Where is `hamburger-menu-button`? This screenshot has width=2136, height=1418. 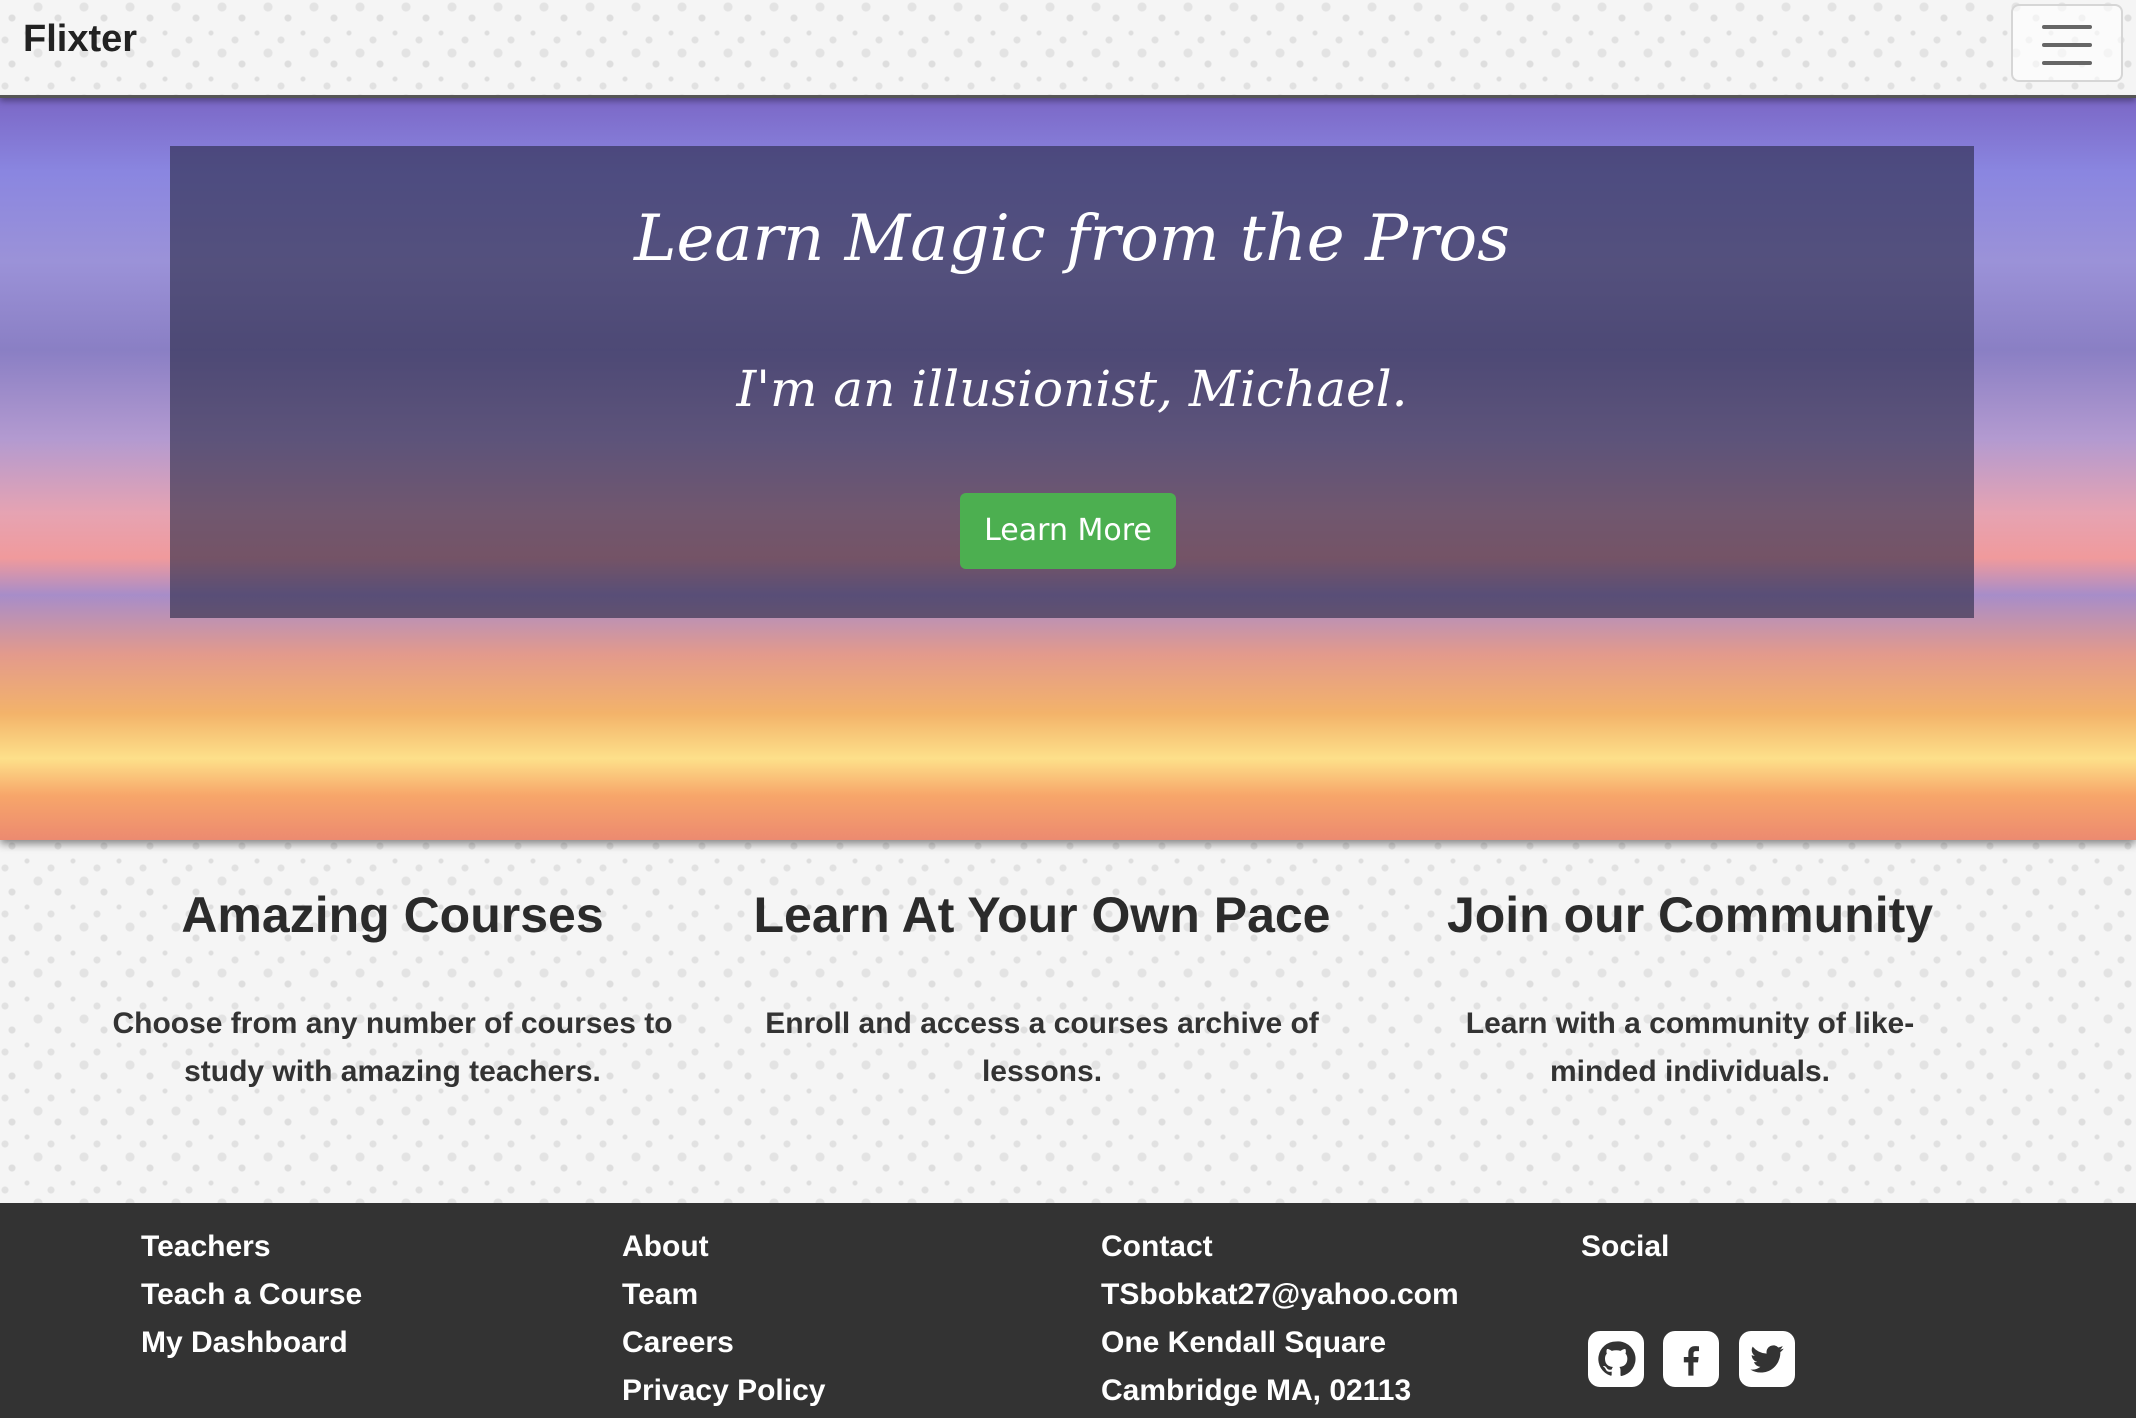
hamburger-menu-button is located at coordinates (2067, 43).